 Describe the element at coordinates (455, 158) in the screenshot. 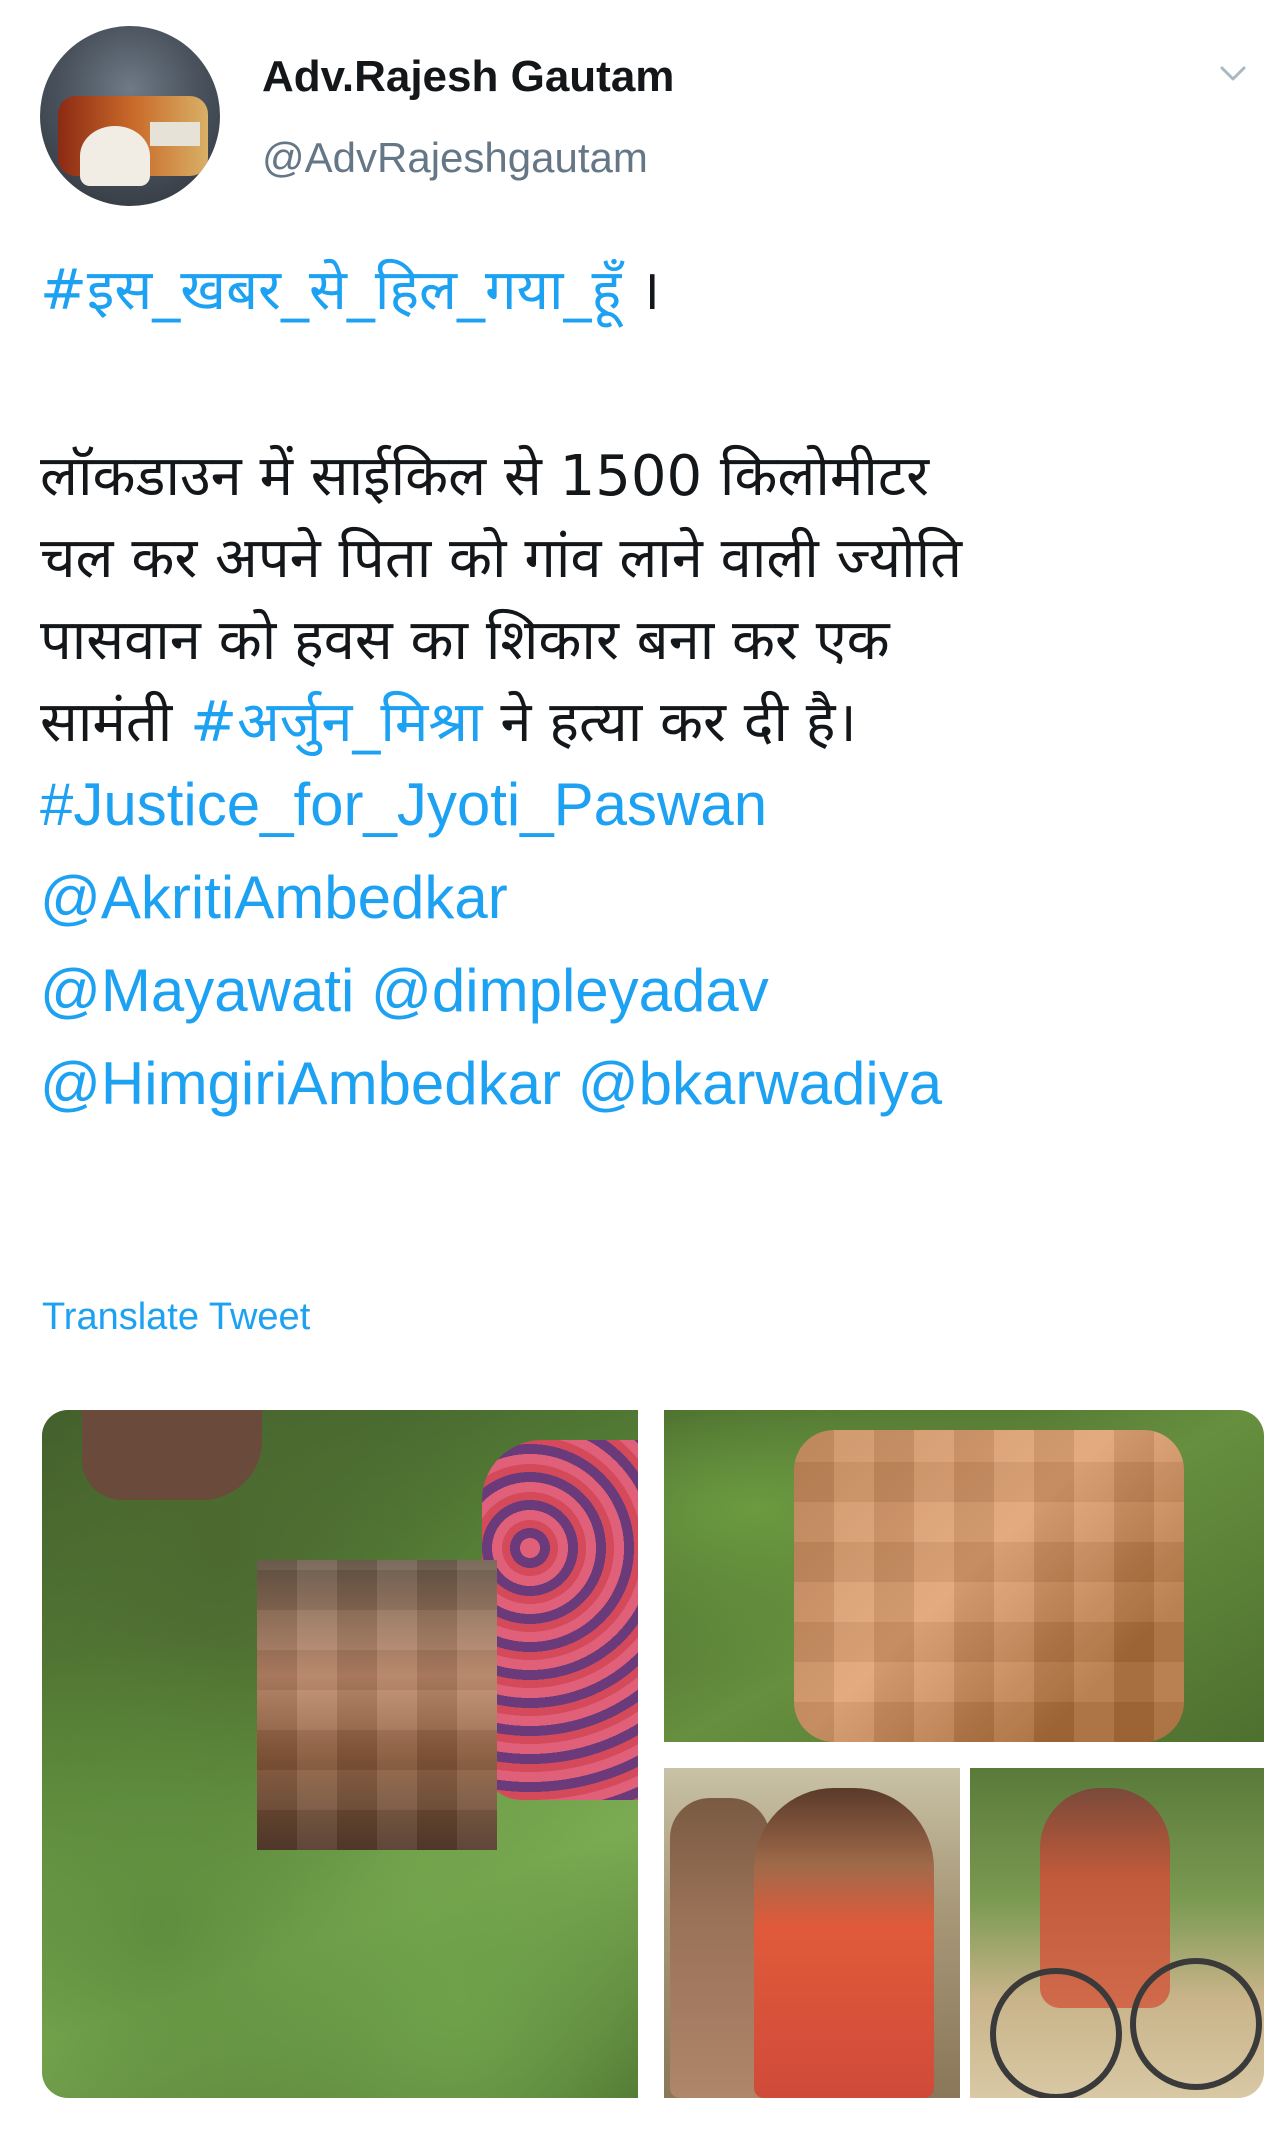

I see `user-handle: @AdvRajeshgautam` at that location.